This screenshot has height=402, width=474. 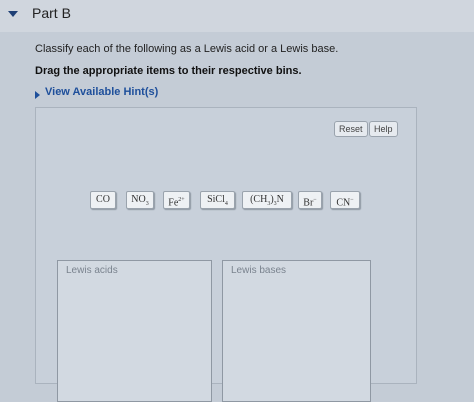 What do you see at coordinates (383, 129) in the screenshot?
I see `help-button: Help` at bounding box center [383, 129].